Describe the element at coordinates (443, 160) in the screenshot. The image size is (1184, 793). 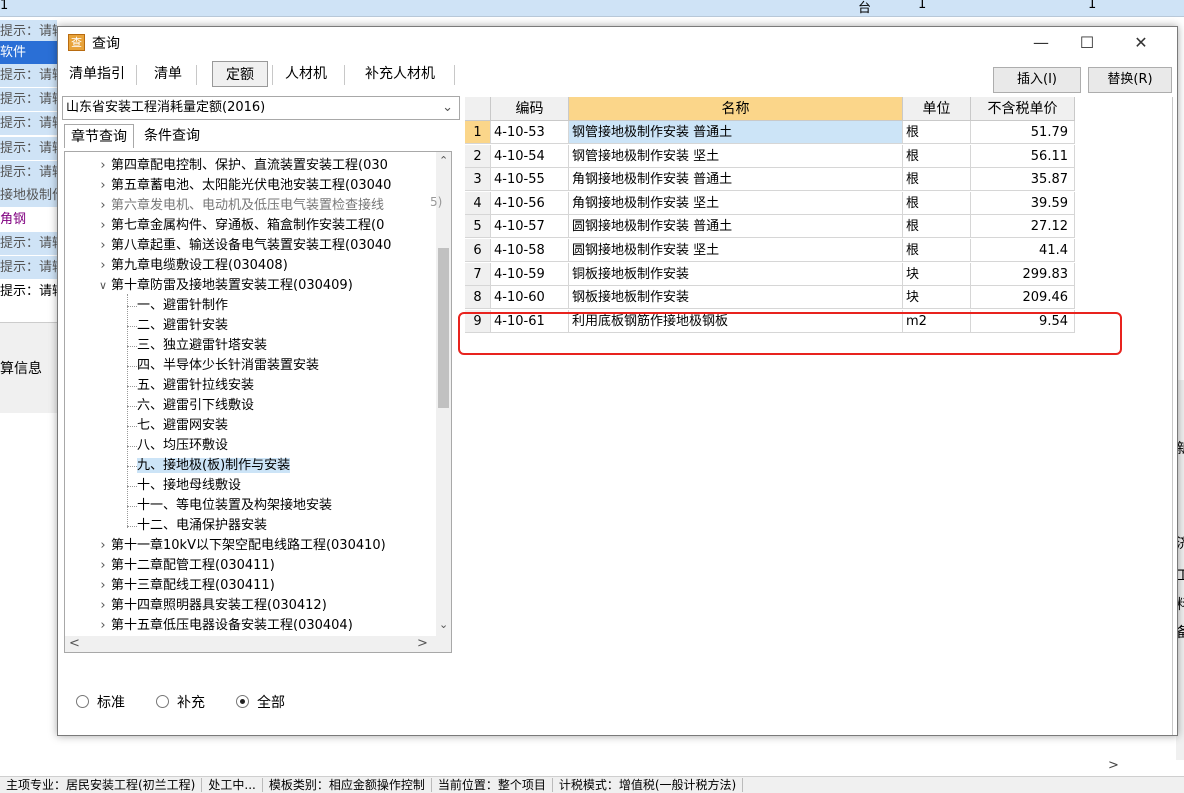
I see `scroll-up-icon: ⌃` at that location.